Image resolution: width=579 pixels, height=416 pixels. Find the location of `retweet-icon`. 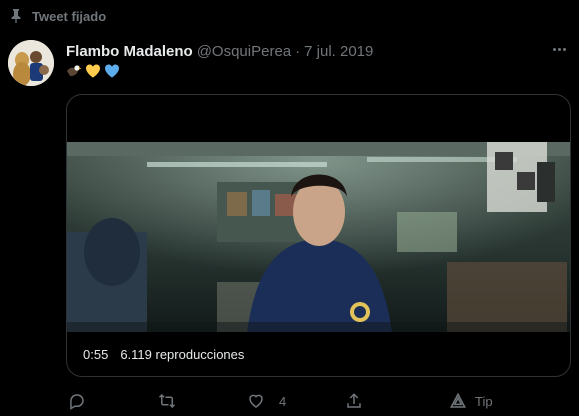

retweet-icon is located at coordinates (167, 401).